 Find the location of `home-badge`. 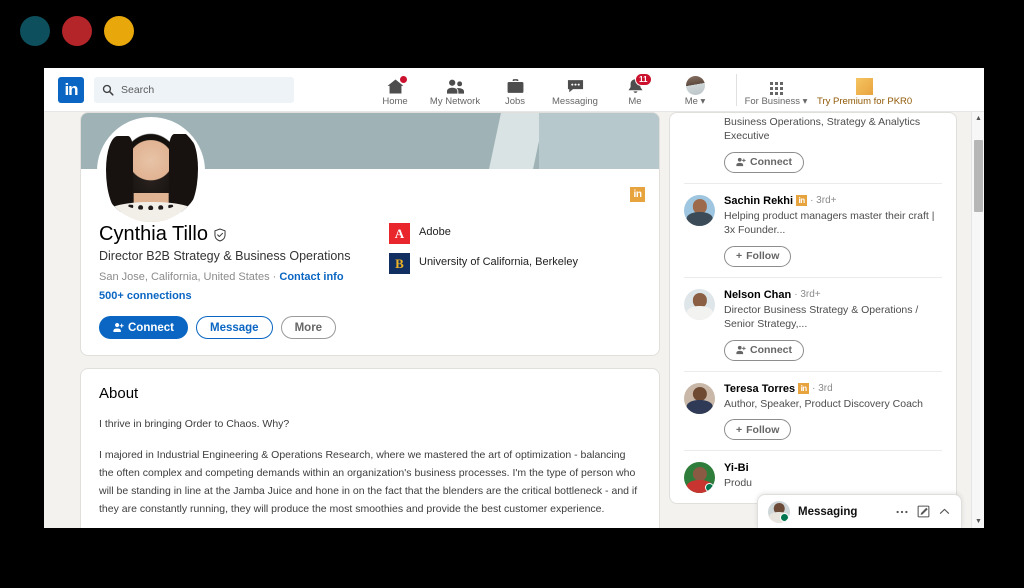

home-badge is located at coordinates (403, 79).